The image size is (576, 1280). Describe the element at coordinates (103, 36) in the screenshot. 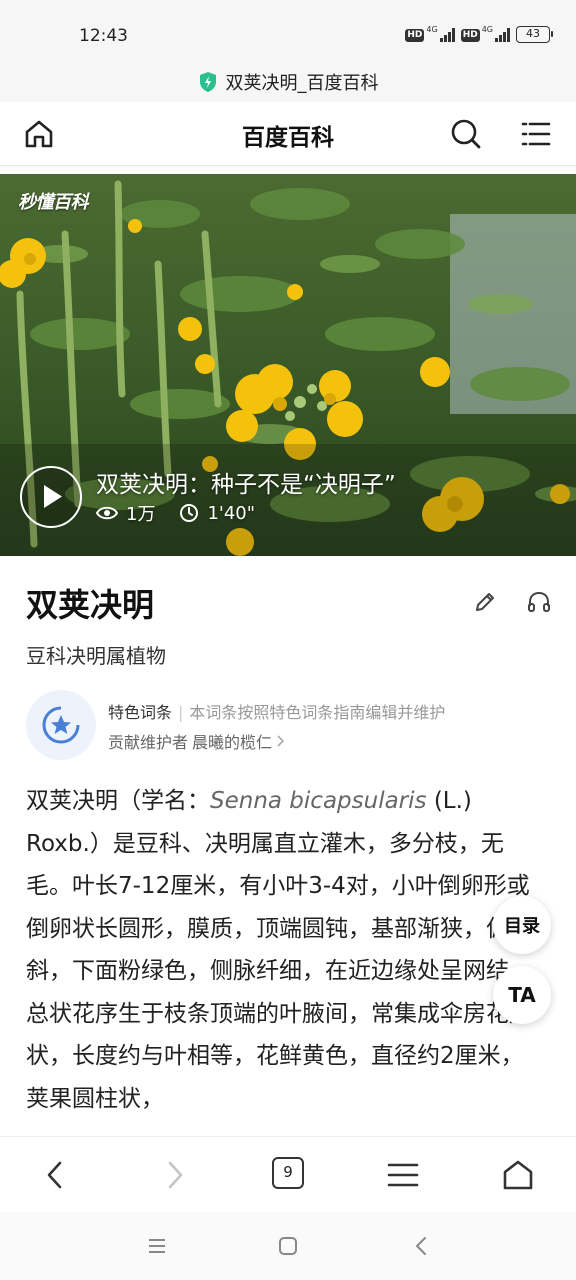

I see `status-time: 12:43` at that location.